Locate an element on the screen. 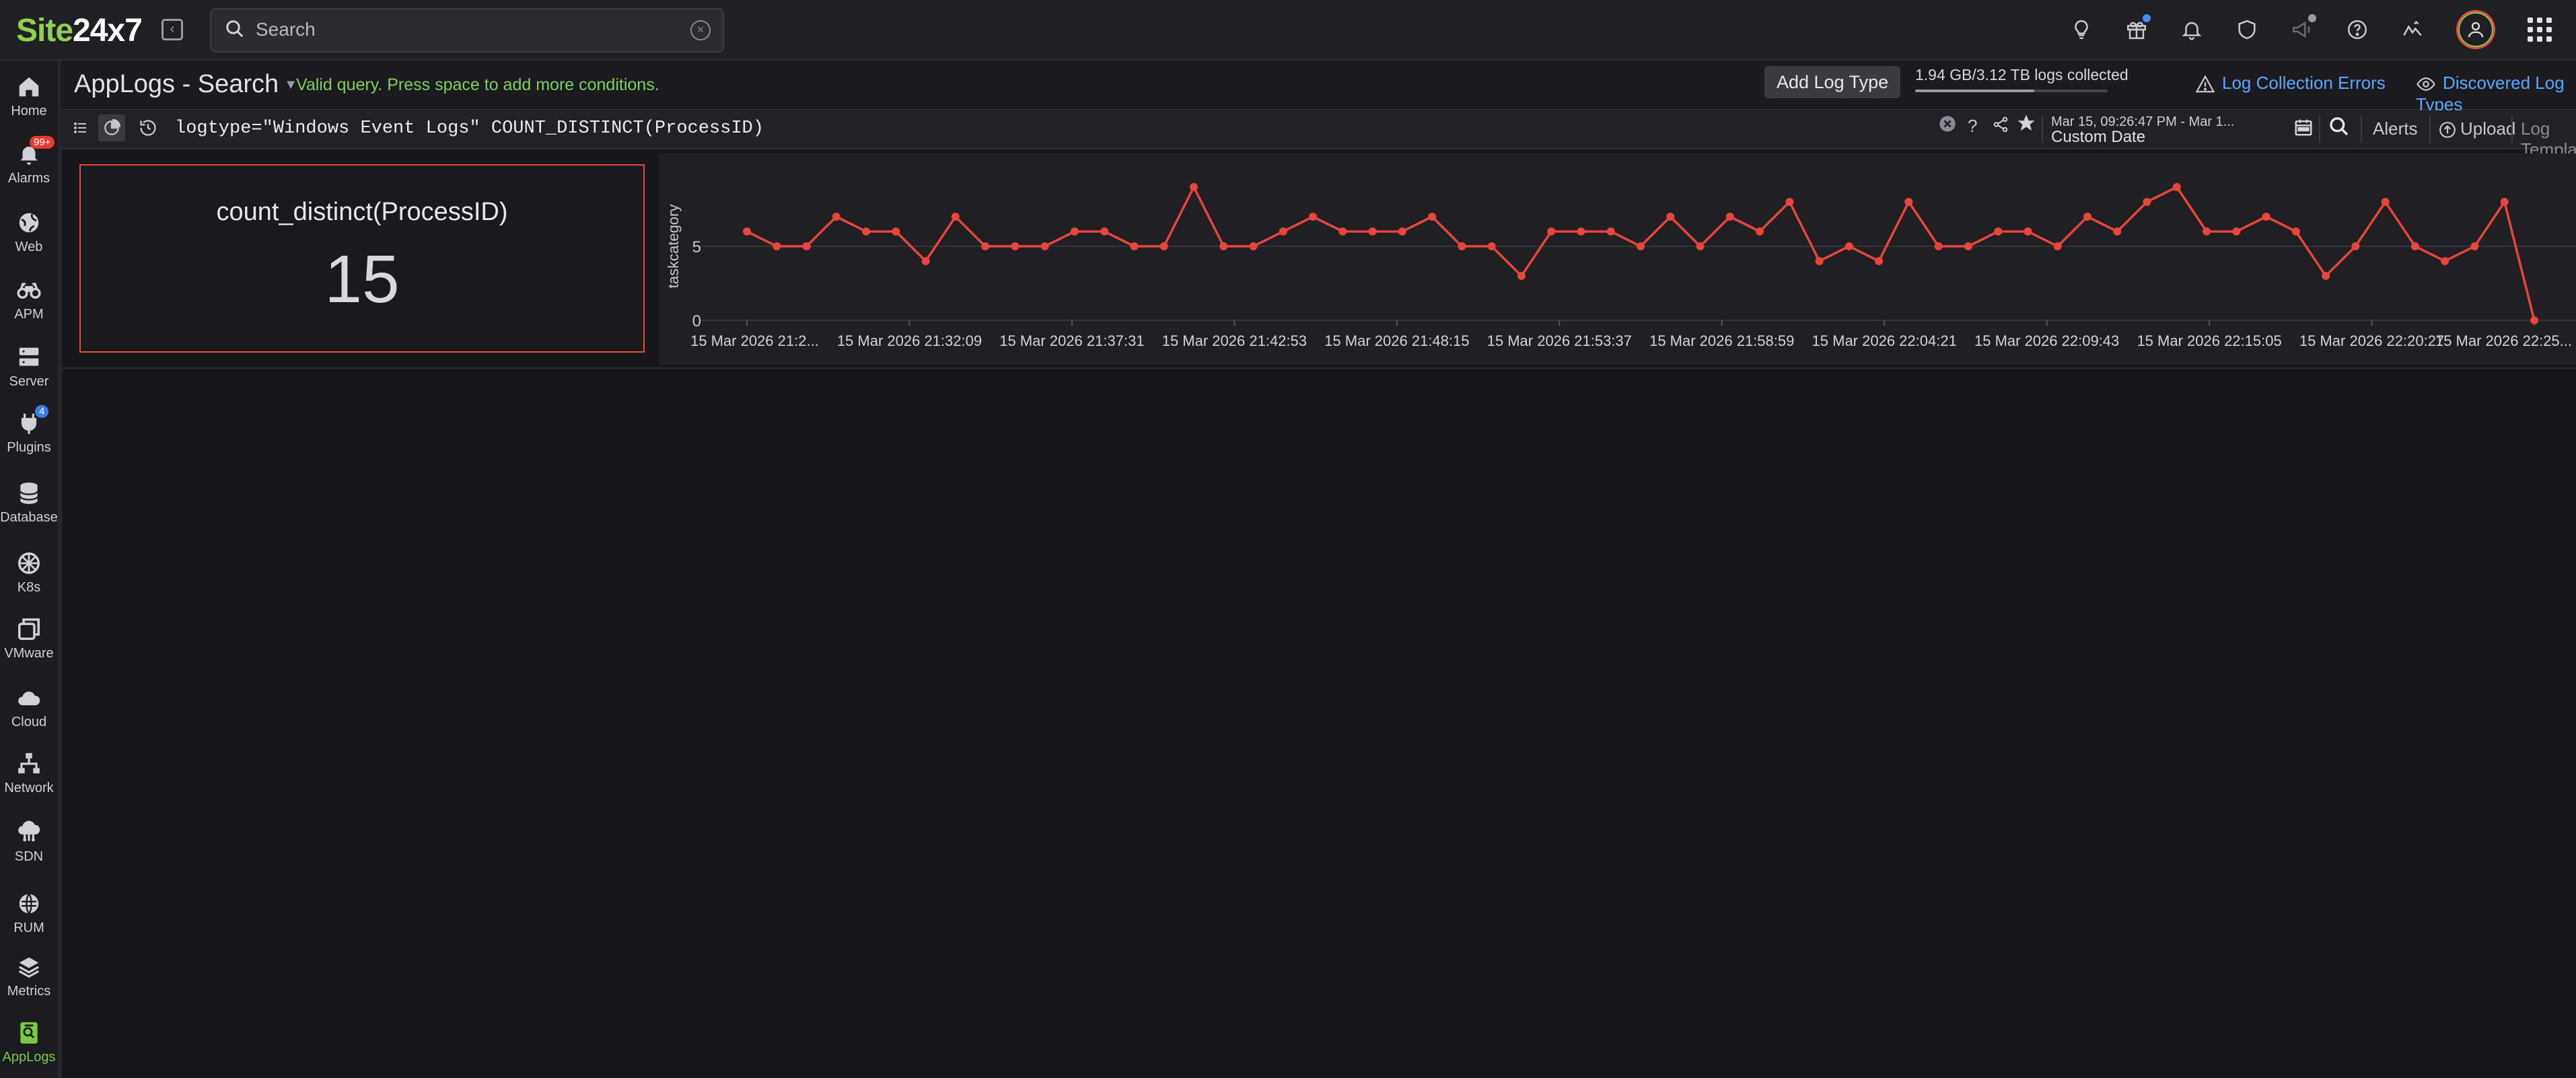 The image size is (2576, 1078). collapse-sidebar-icon: ‹ is located at coordinates (172, 29).